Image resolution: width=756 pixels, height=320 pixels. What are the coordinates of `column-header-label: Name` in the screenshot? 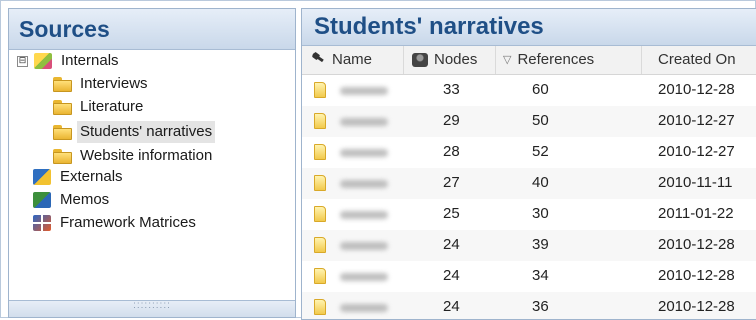 It's located at (352, 59).